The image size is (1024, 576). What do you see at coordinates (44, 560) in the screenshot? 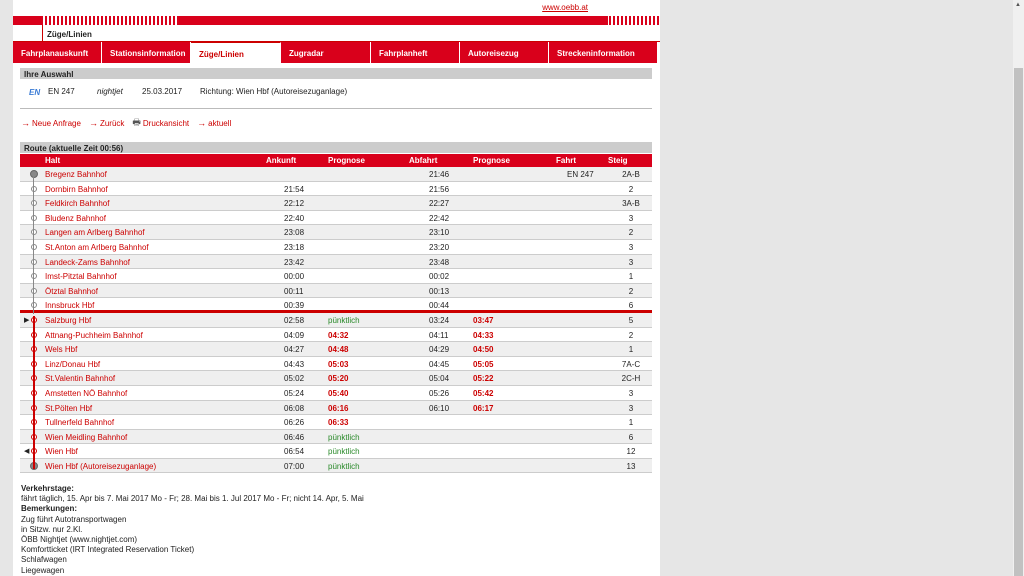
I see `remark-item: Schlafwagen` at bounding box center [44, 560].